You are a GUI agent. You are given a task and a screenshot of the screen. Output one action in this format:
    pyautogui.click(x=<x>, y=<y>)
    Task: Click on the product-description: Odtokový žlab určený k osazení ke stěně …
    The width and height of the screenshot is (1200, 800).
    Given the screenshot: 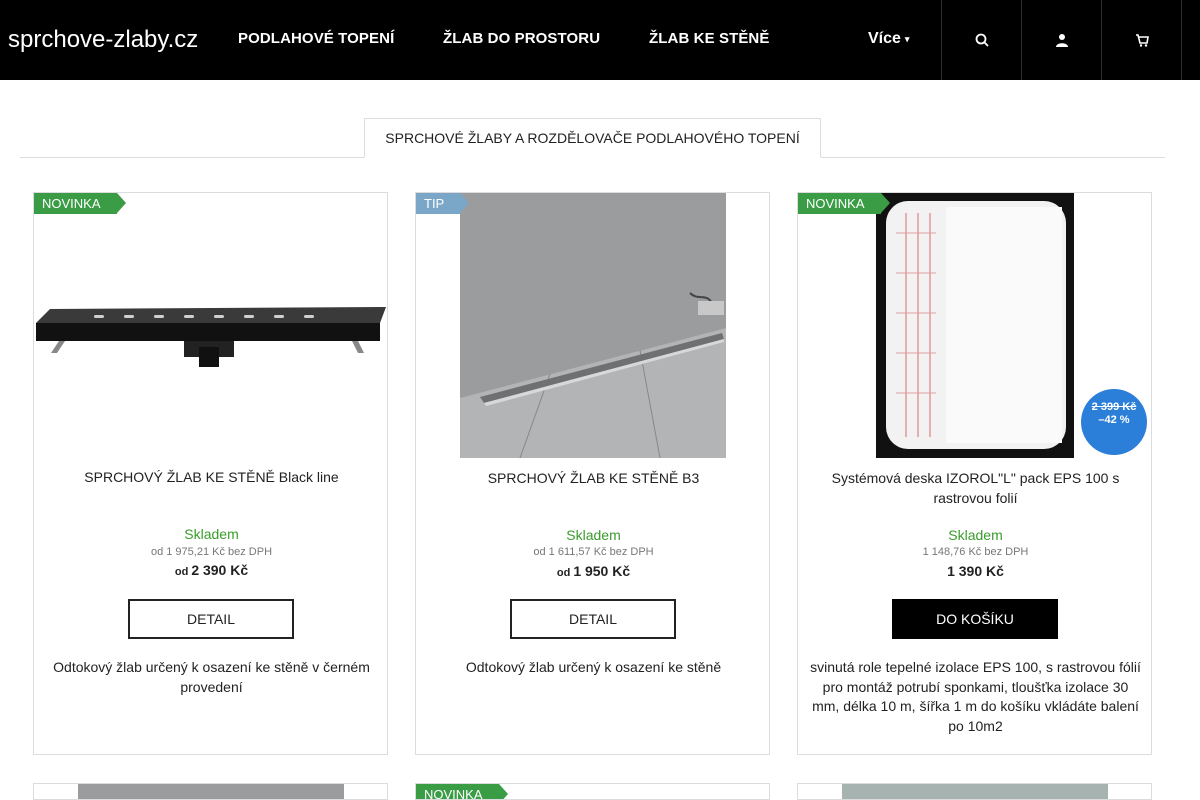 What is the action you would take?
    pyautogui.click(x=211, y=677)
    